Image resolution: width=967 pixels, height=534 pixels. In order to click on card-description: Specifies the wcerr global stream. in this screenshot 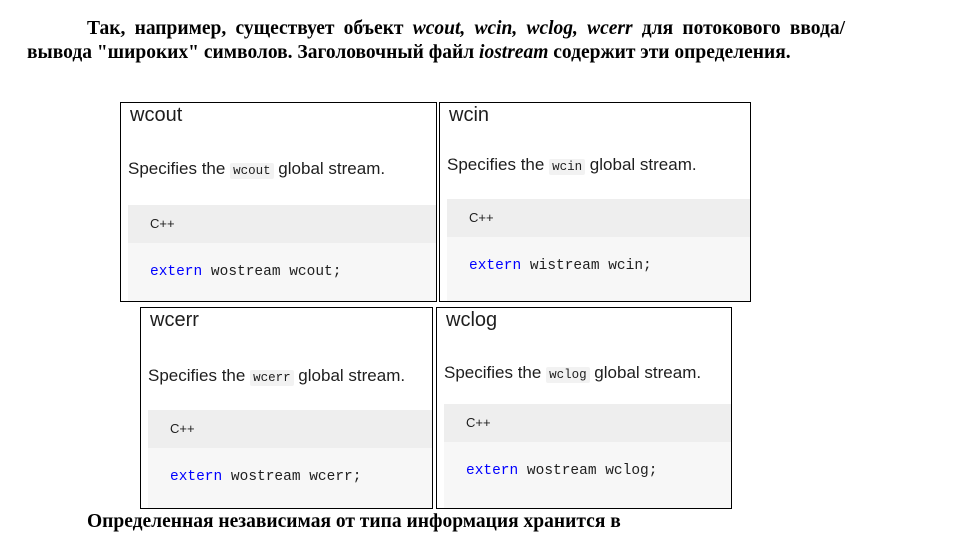, I will do `click(277, 376)`.